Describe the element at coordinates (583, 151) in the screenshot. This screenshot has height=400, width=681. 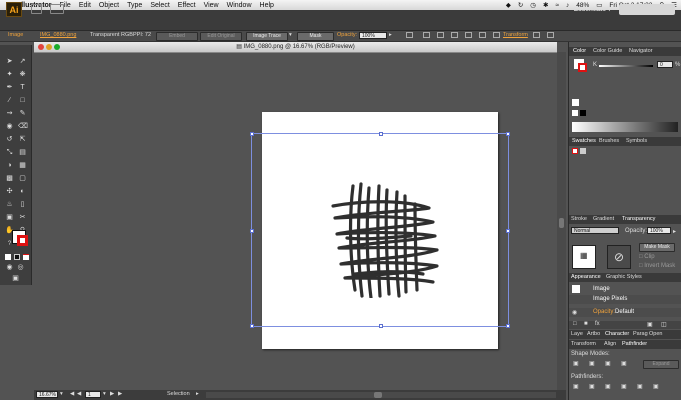
I see `swatch-registration` at that location.